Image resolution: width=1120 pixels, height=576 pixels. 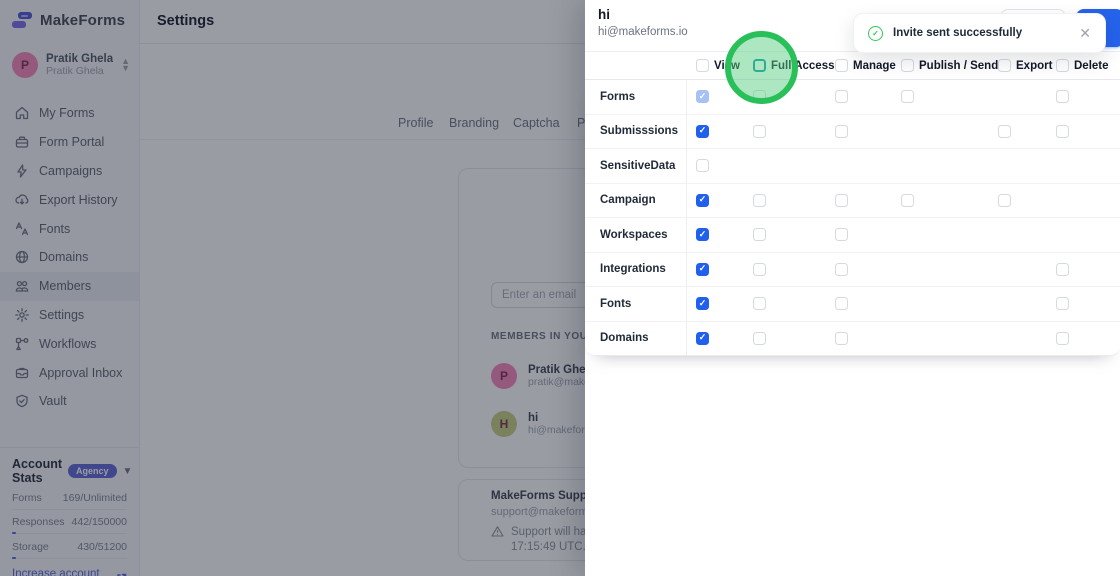 I want to click on row-label: Workspaces, so click(x=634, y=234).